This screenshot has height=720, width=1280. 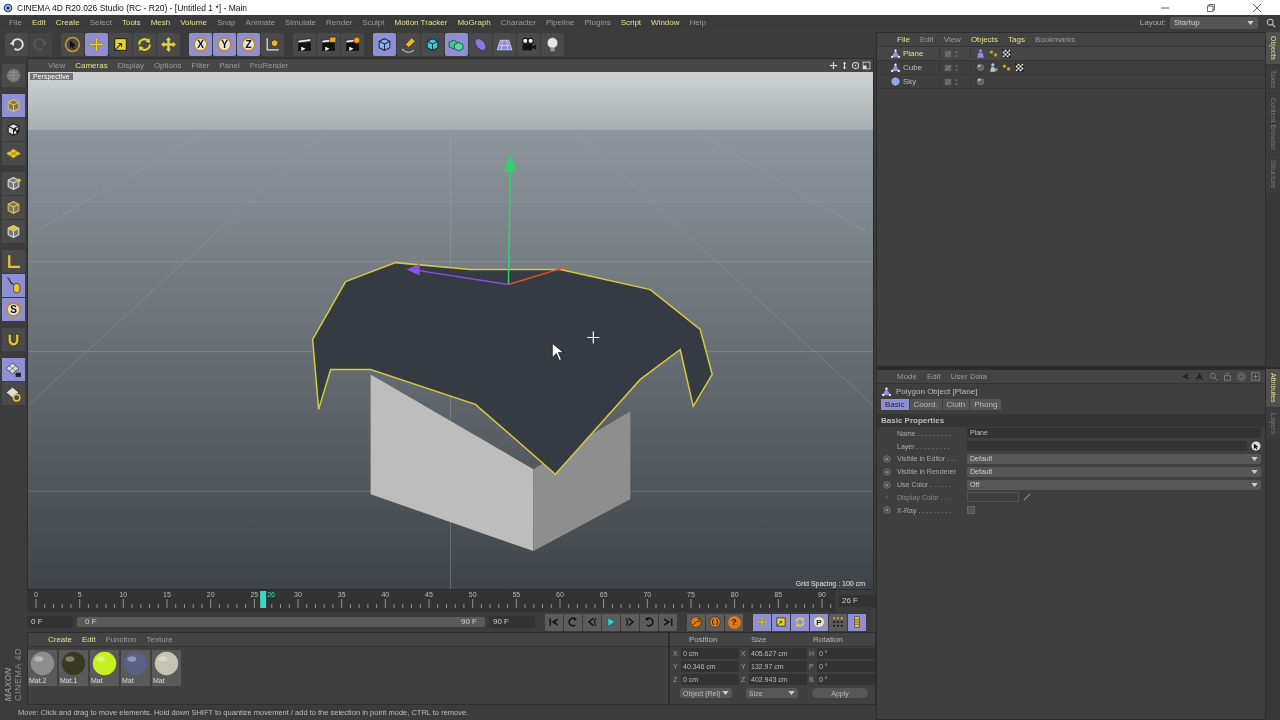 What do you see at coordinates (100, 22) in the screenshot?
I see `menu-item: Select` at bounding box center [100, 22].